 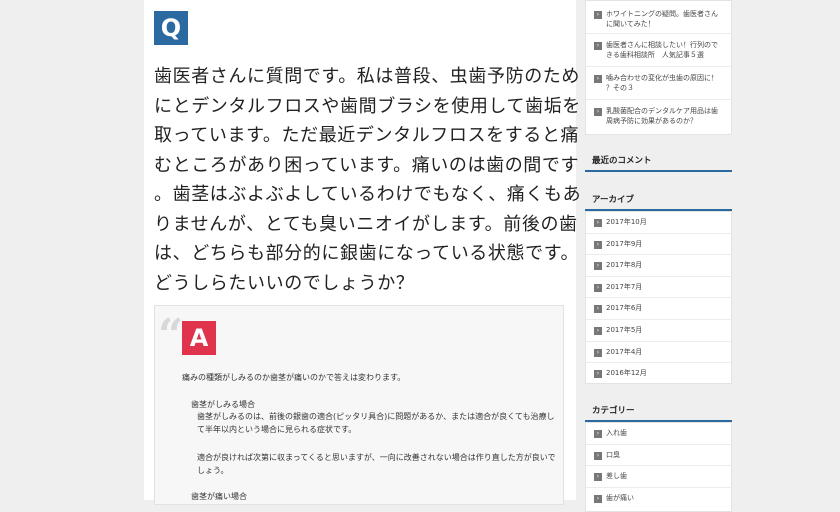 I want to click on popular-post-line: 乳酸菌配合のデンタルケア用品は歯, so click(x=662, y=111).